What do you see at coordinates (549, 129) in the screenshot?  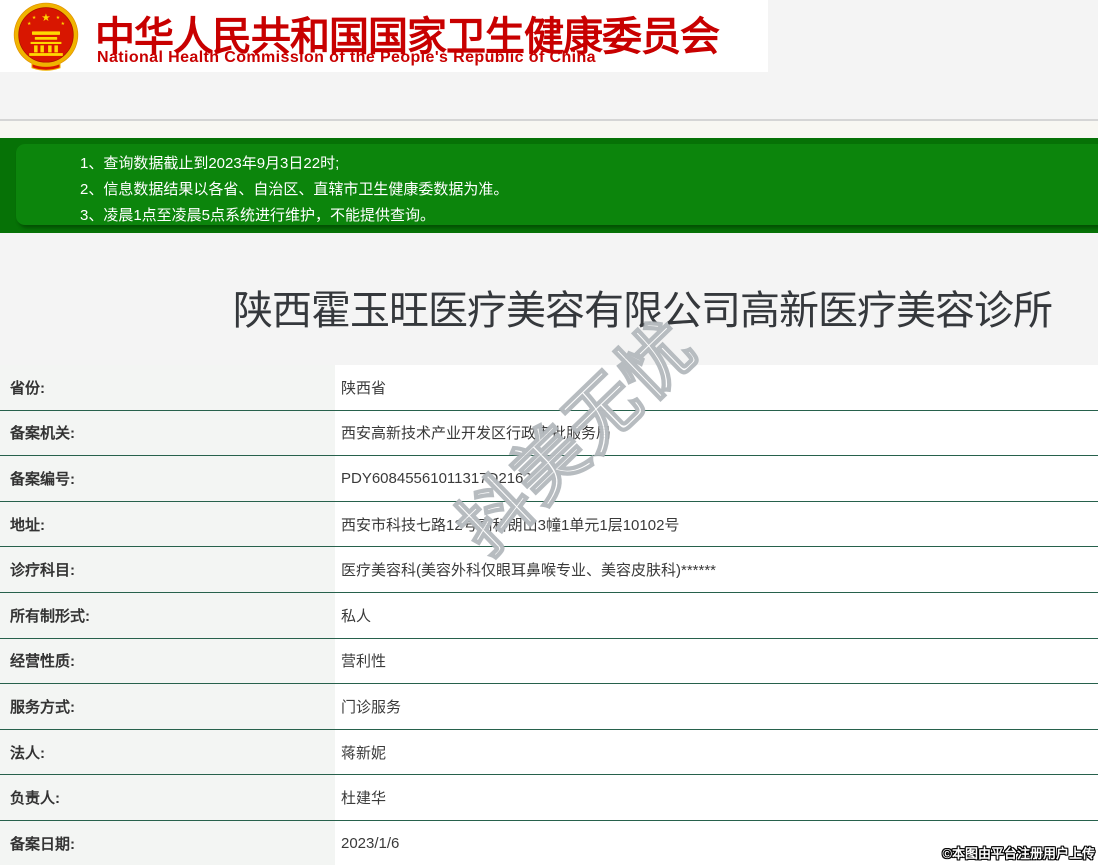 I see `header-substrip` at bounding box center [549, 129].